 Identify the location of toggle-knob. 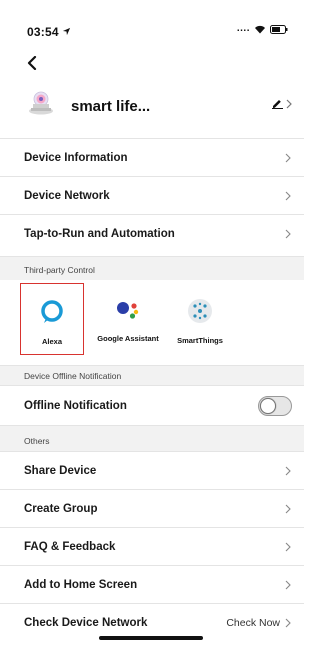
(268, 405).